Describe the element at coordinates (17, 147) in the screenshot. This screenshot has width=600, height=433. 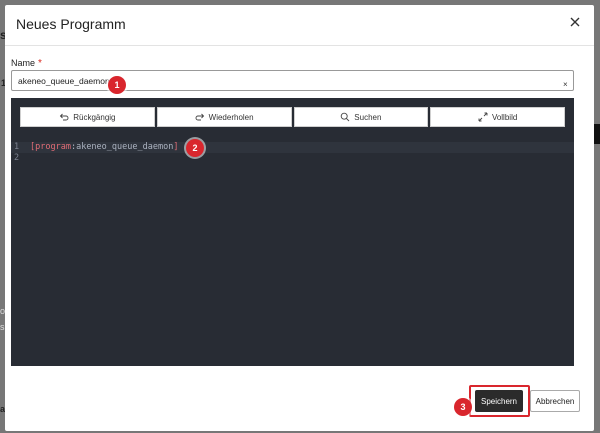
I see `line-number: 1` at that location.